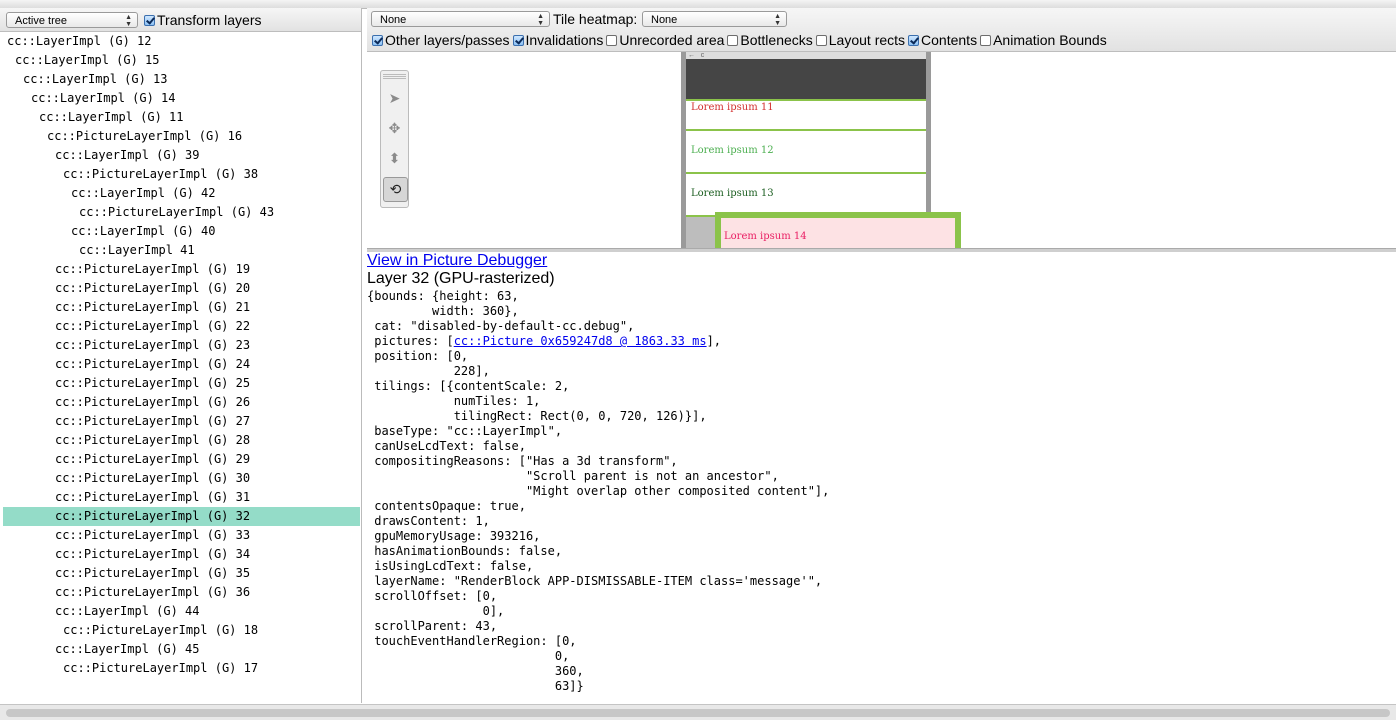 This screenshot has width=1396, height=720. I want to click on layer-tree-row: cc::PictureLayerImpl (G) 23, so click(181, 345).